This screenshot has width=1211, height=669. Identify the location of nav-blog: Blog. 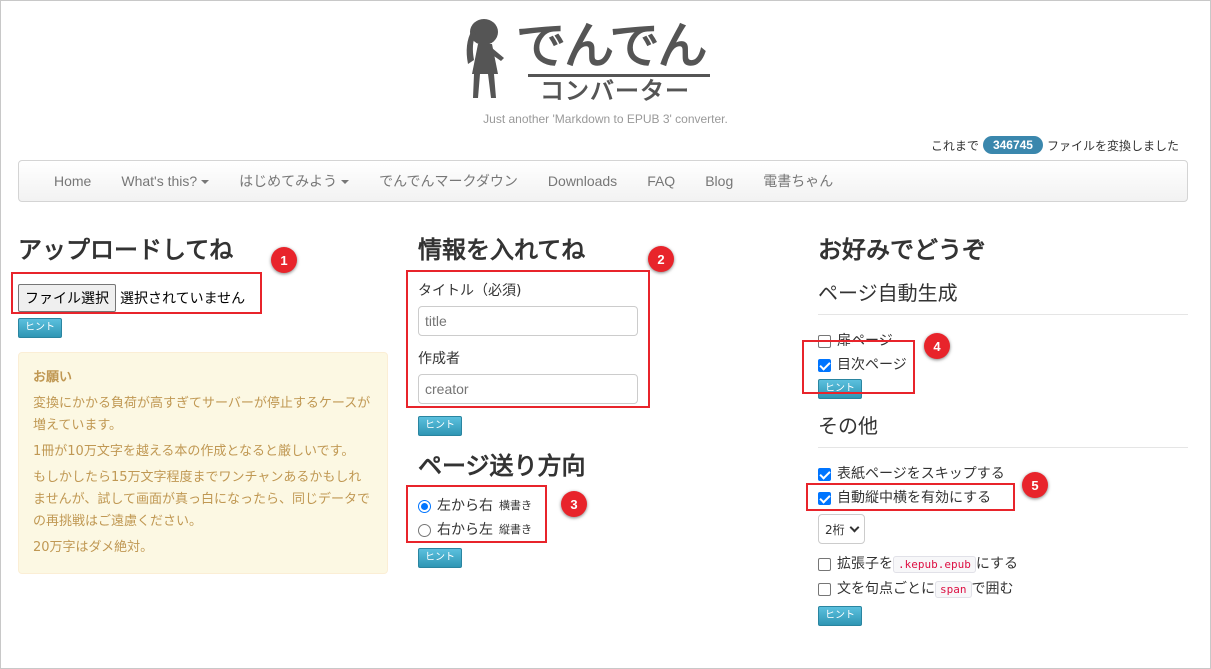
(719, 181).